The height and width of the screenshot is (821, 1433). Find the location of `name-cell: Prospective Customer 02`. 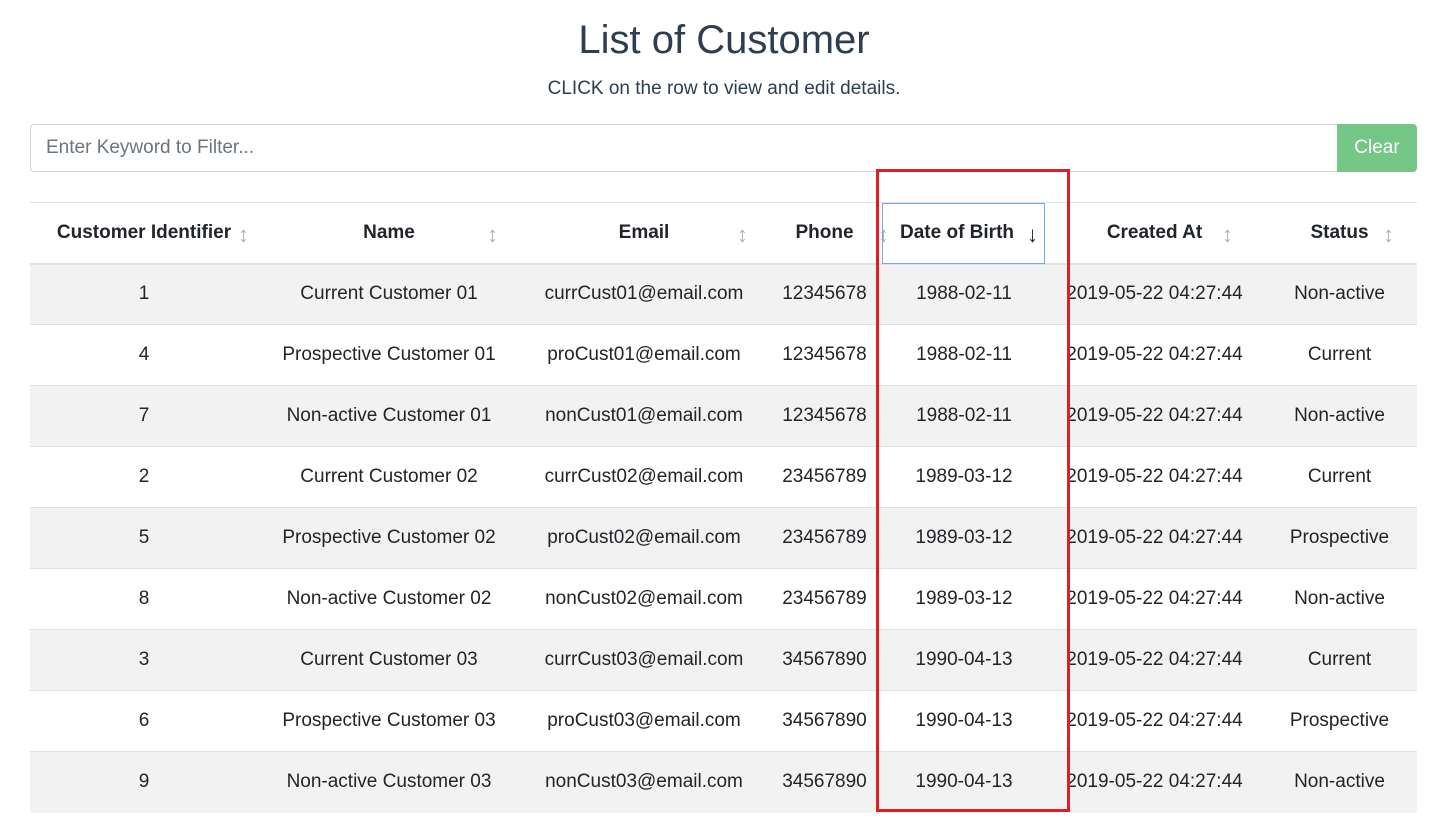

name-cell: Prospective Customer 02 is located at coordinates (389, 538).